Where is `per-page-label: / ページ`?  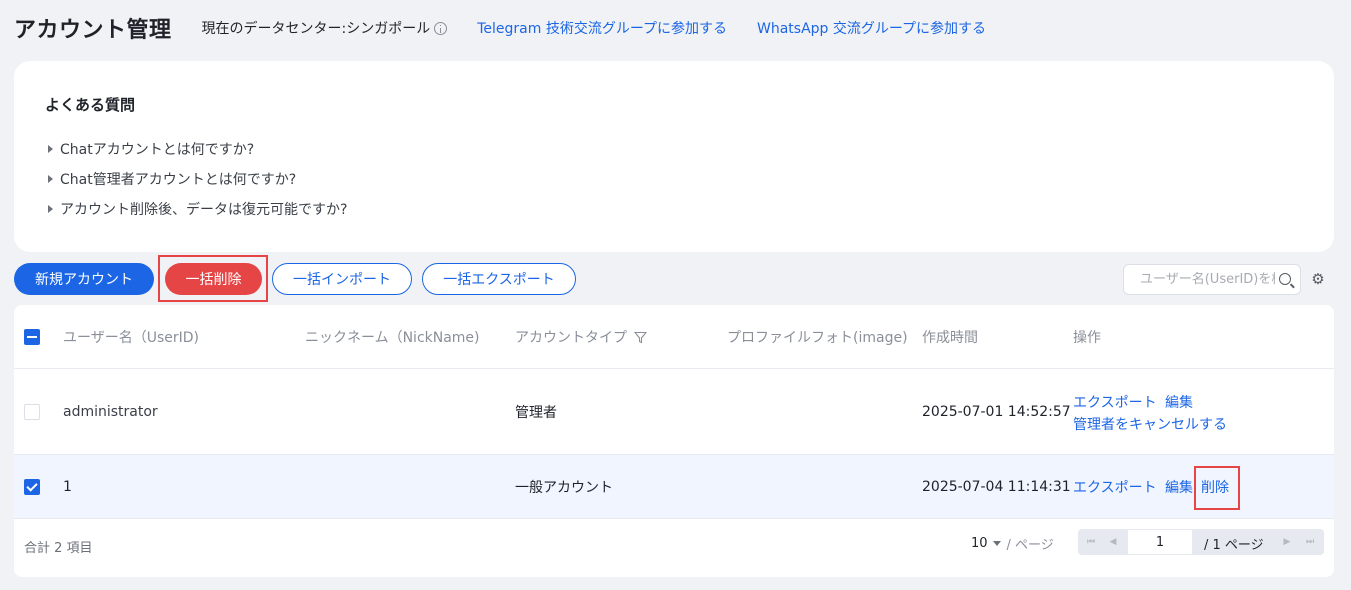 per-page-label: / ページ is located at coordinates (1030, 545).